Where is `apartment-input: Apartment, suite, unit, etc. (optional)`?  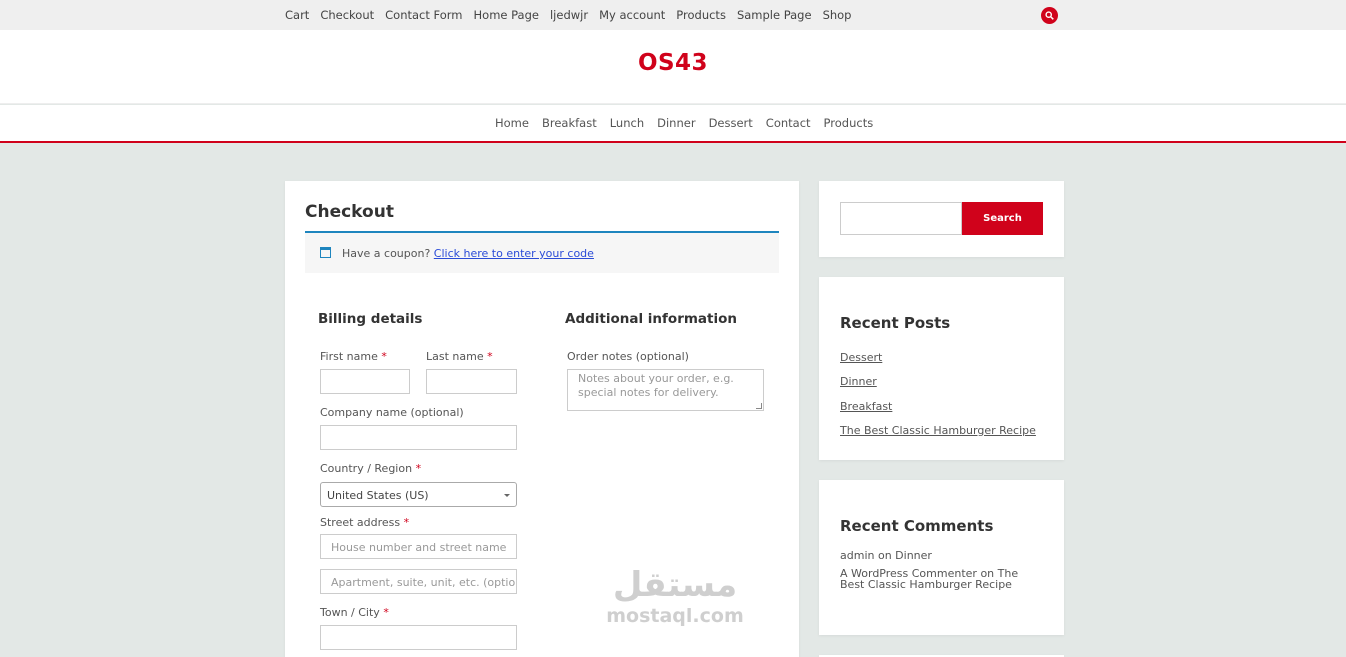
apartment-input: Apartment, suite, unit, etc. (optional) is located at coordinates (418, 581).